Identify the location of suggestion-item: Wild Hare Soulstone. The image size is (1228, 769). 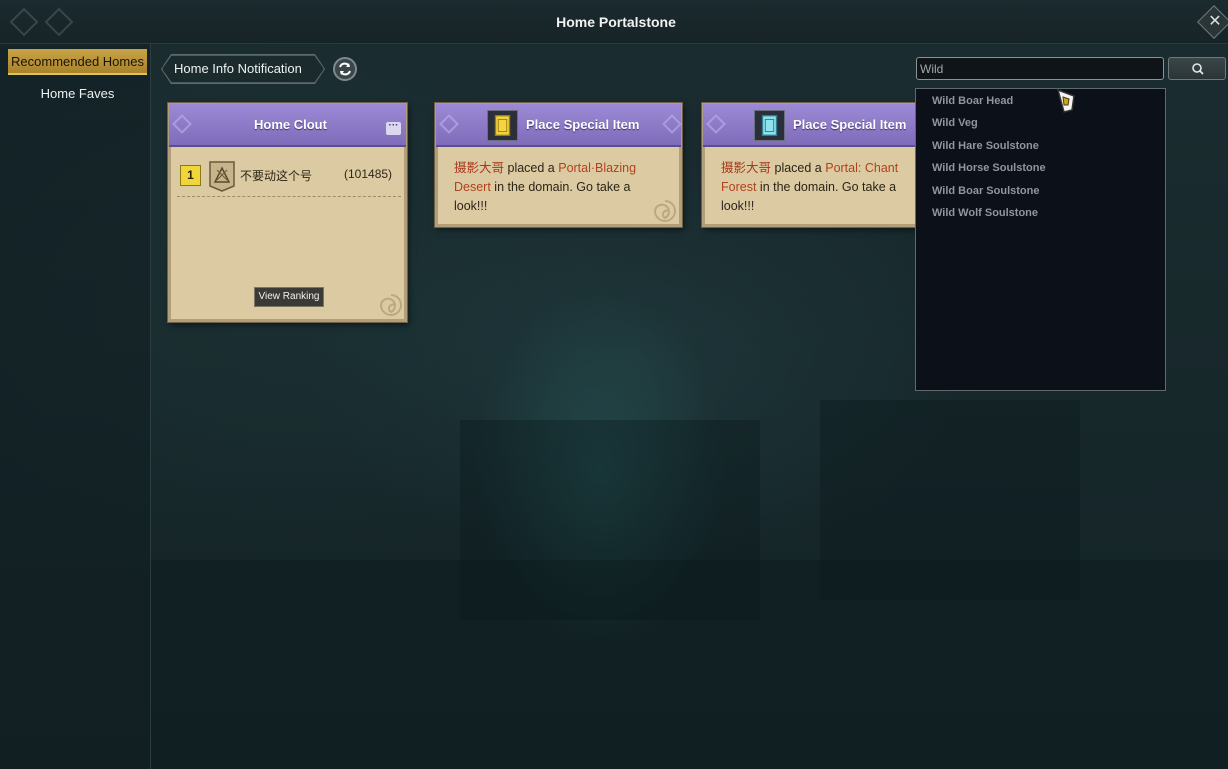
(985, 146).